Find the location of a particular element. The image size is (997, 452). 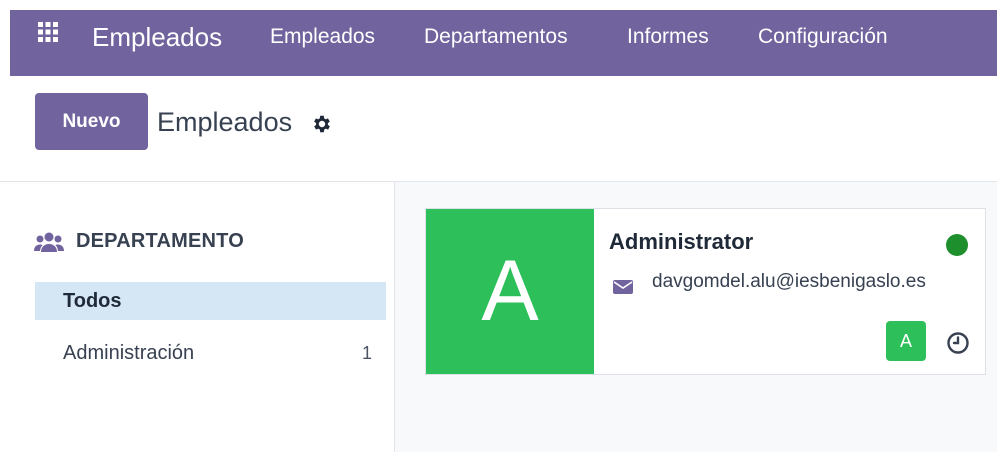

breadcrumb: Empleados is located at coordinates (225, 122).